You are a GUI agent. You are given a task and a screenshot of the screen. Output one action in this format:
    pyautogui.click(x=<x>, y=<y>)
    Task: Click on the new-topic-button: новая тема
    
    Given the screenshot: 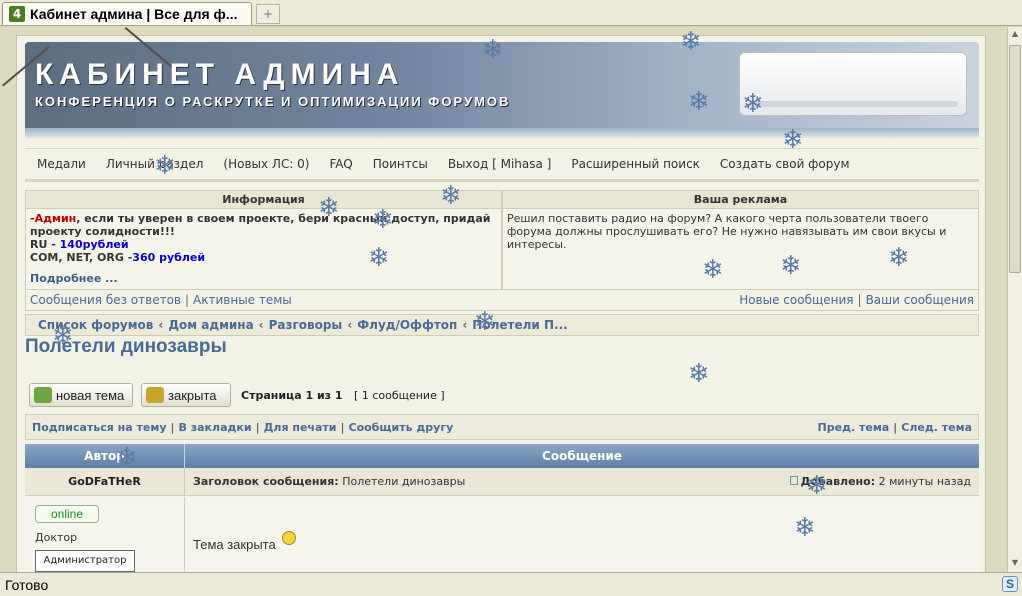 What is the action you would take?
    pyautogui.click(x=81, y=395)
    